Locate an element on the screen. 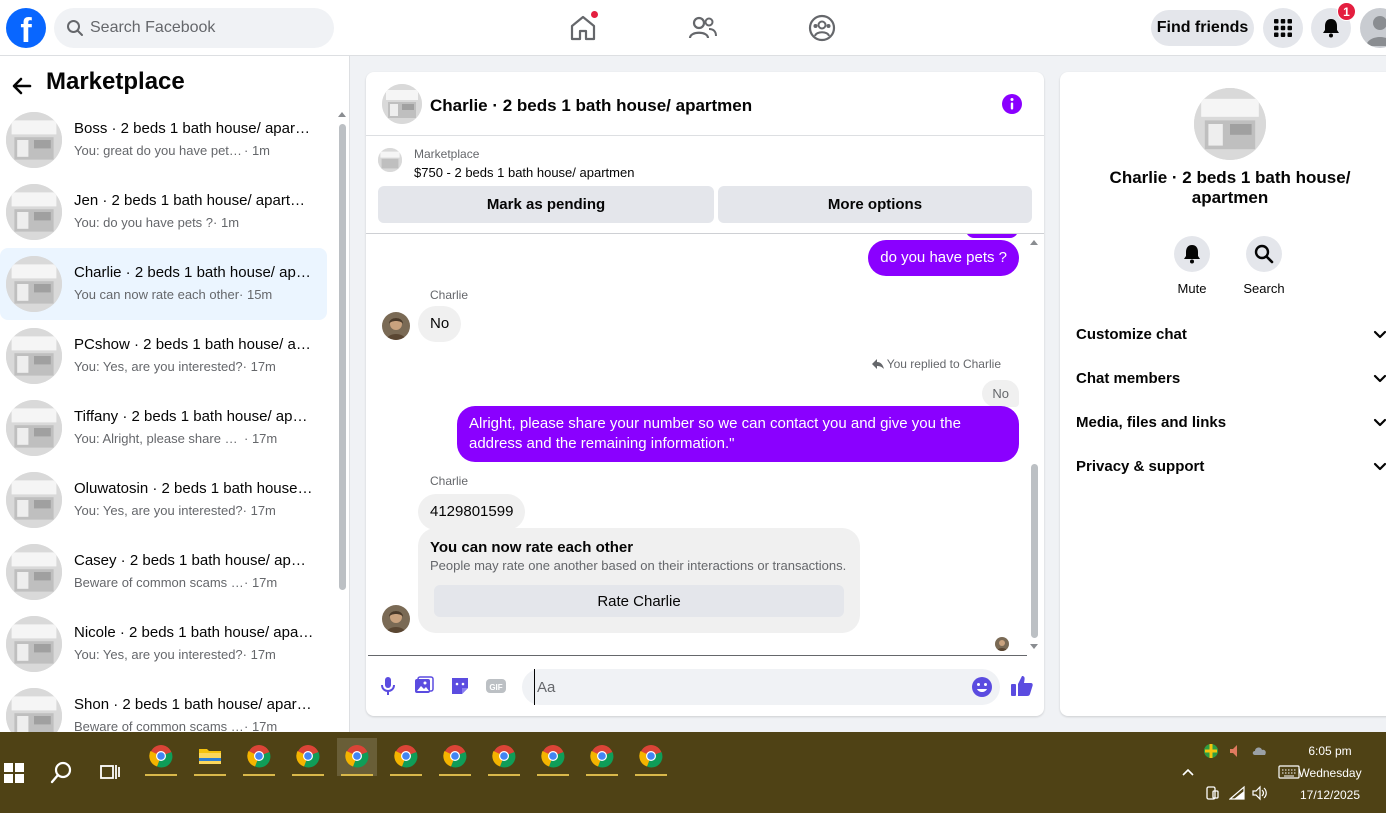 The height and width of the screenshot is (813, 1386). chat-scroll-thumb is located at coordinates (1034, 551).